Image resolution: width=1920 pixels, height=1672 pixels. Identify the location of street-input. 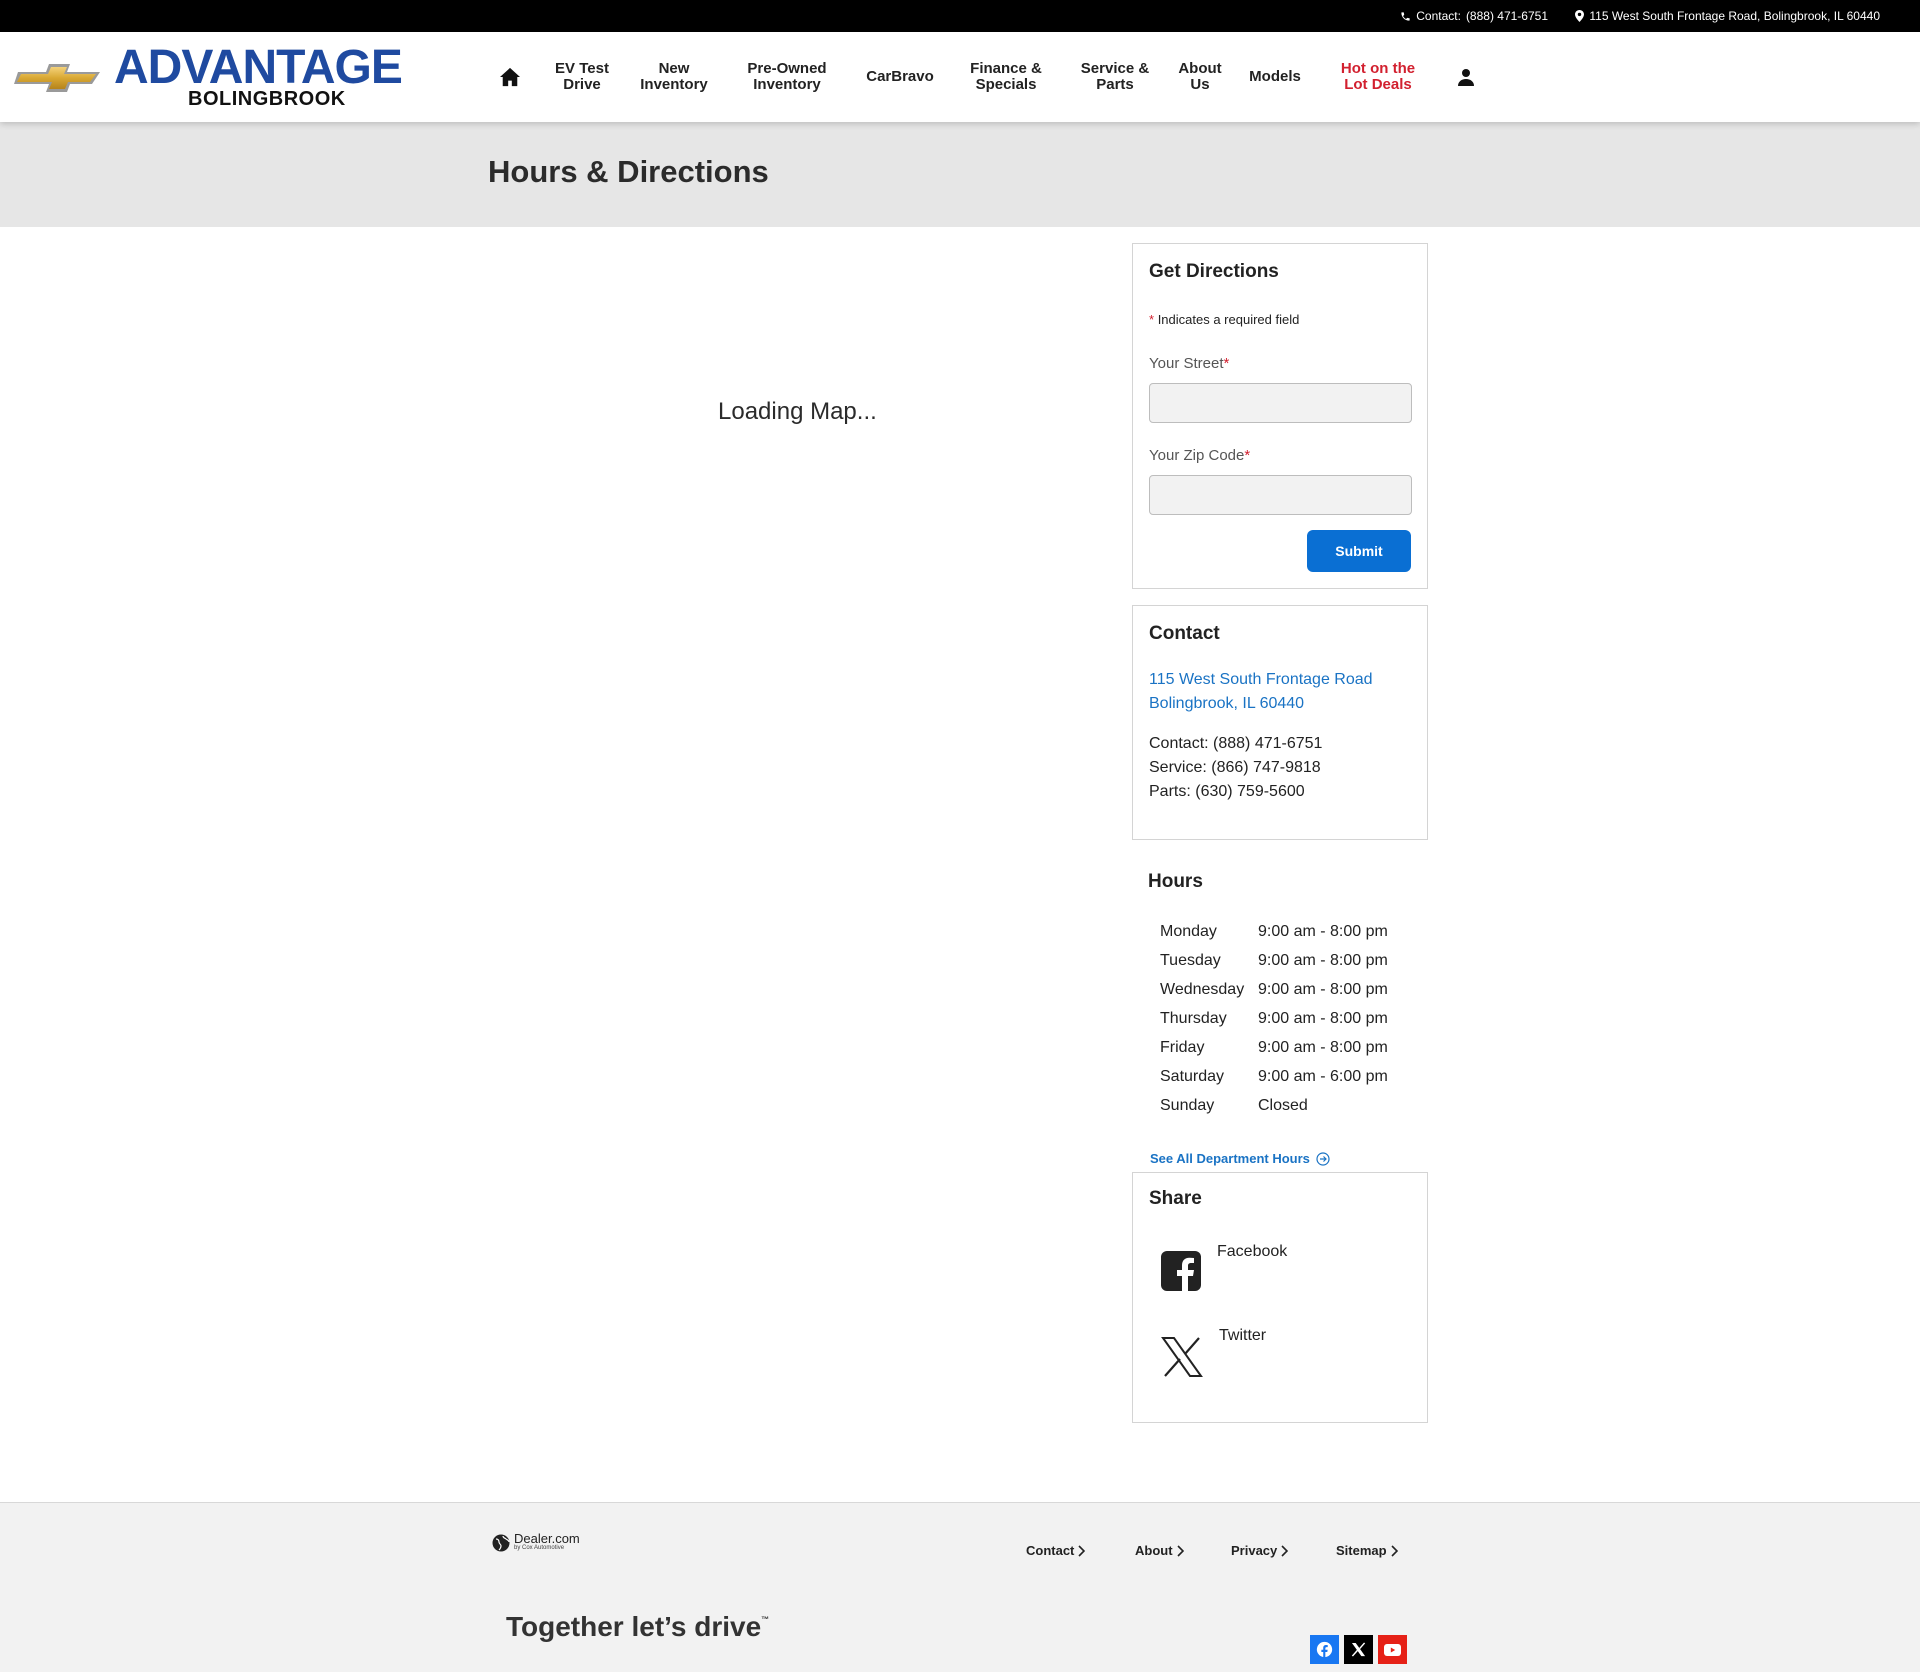
(1280, 403).